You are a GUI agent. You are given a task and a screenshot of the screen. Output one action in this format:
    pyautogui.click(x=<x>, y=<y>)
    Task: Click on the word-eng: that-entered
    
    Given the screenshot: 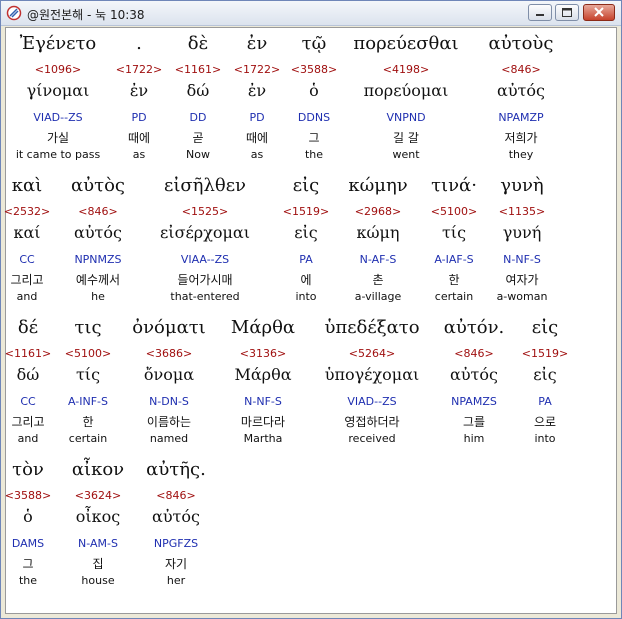 What is the action you would take?
    pyautogui.click(x=205, y=296)
    